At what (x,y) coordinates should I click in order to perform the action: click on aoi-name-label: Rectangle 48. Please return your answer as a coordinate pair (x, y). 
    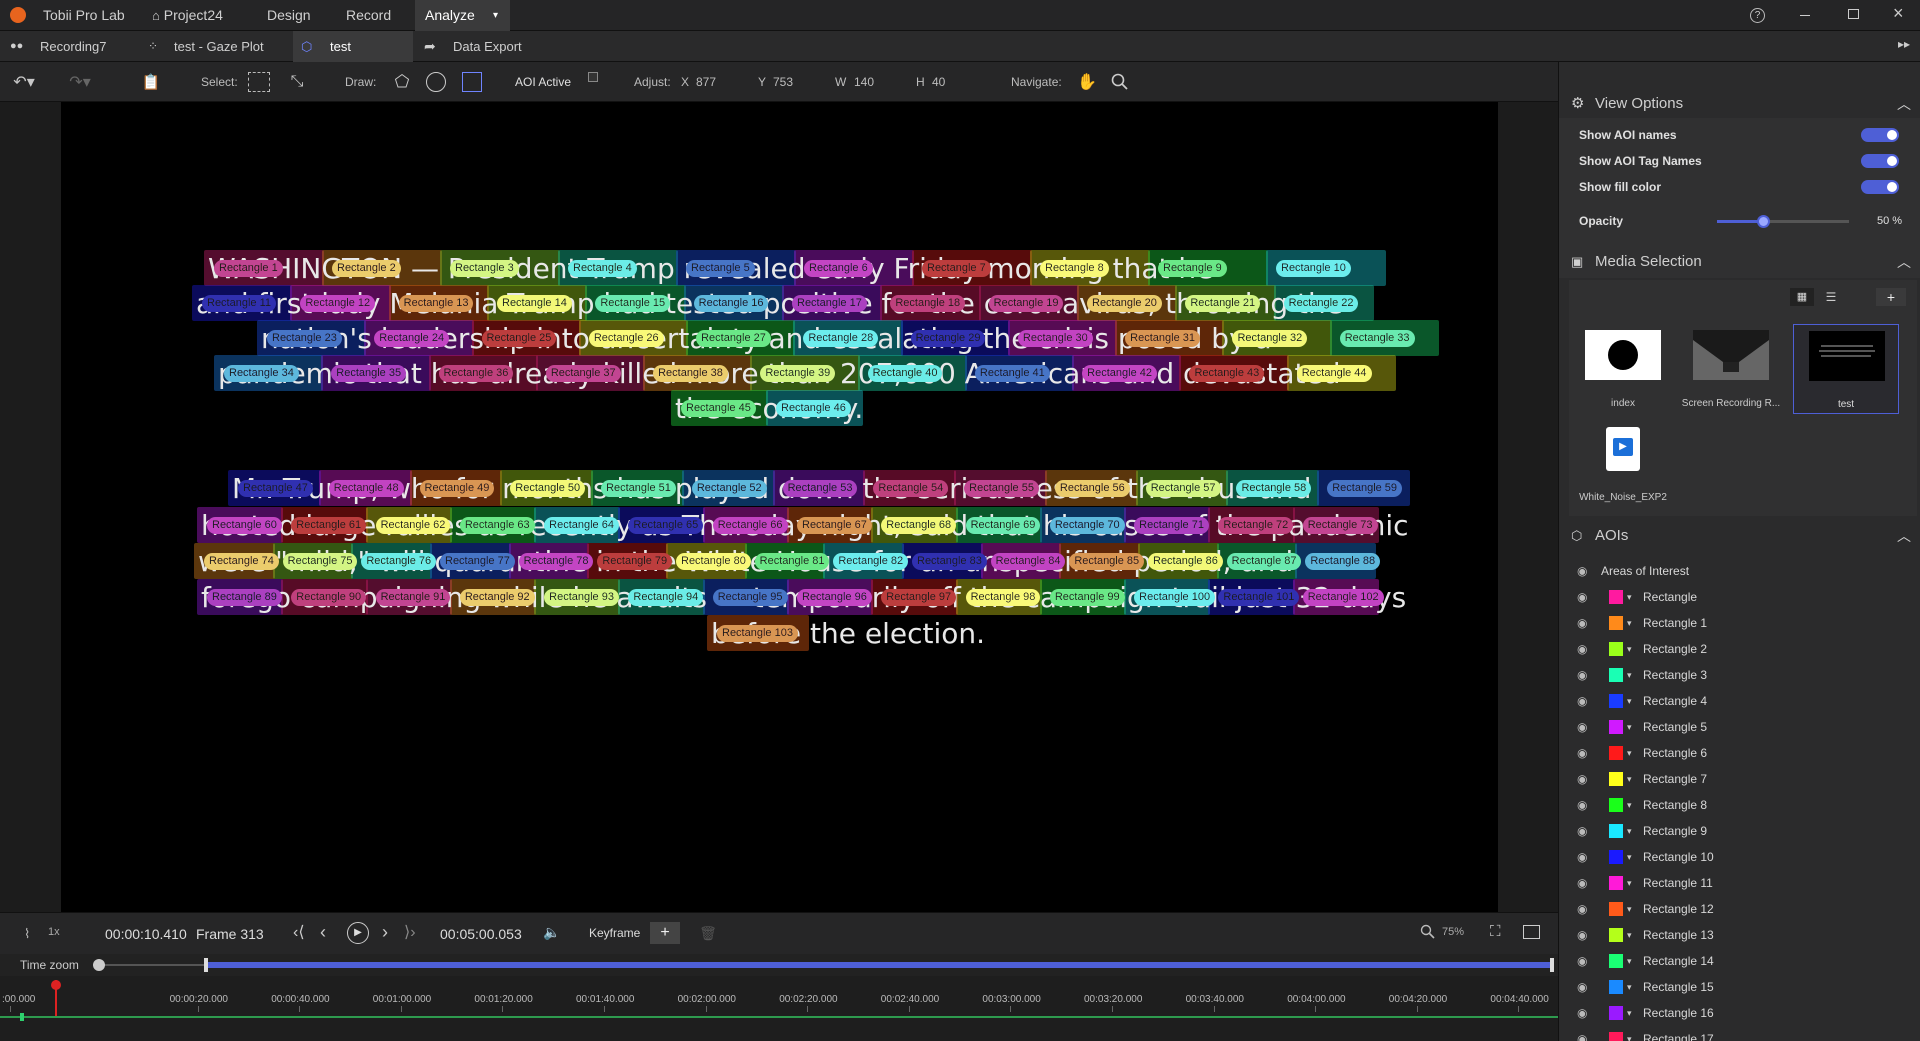
    Looking at the image, I should click on (366, 488).